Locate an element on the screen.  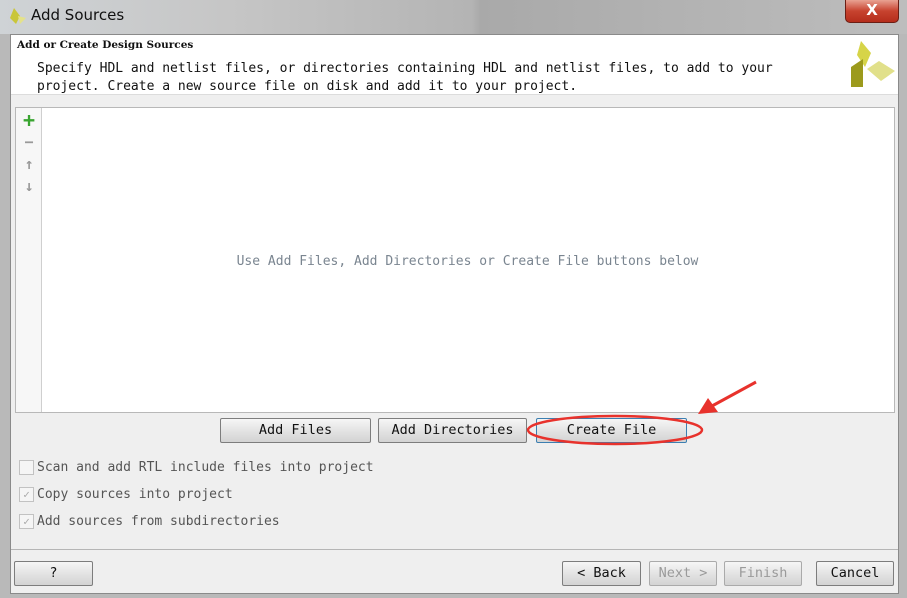
close-button: X is located at coordinates (872, 11).